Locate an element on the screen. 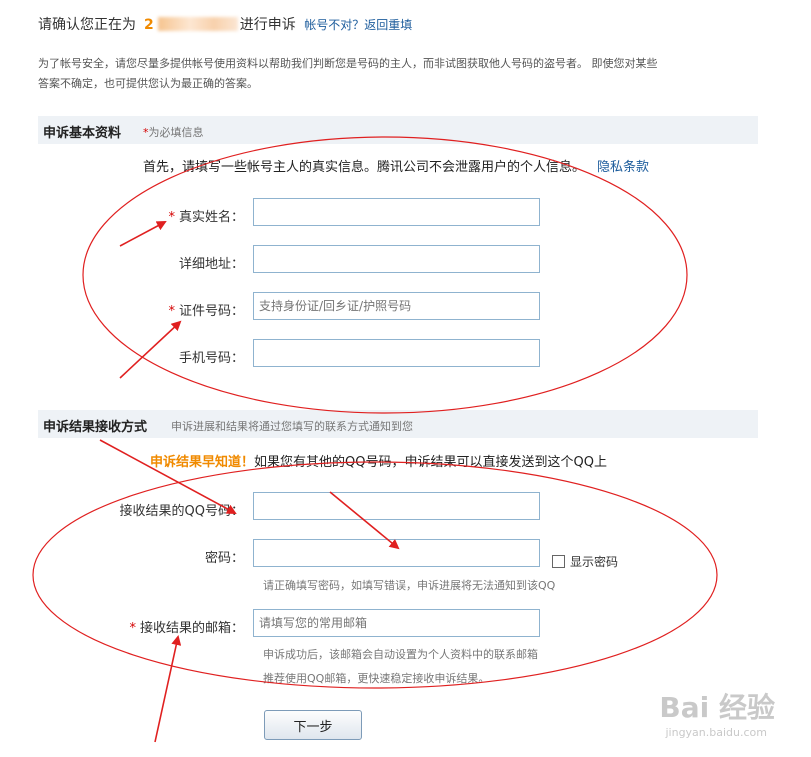 The image size is (811, 757). mobile-input is located at coordinates (396, 353).